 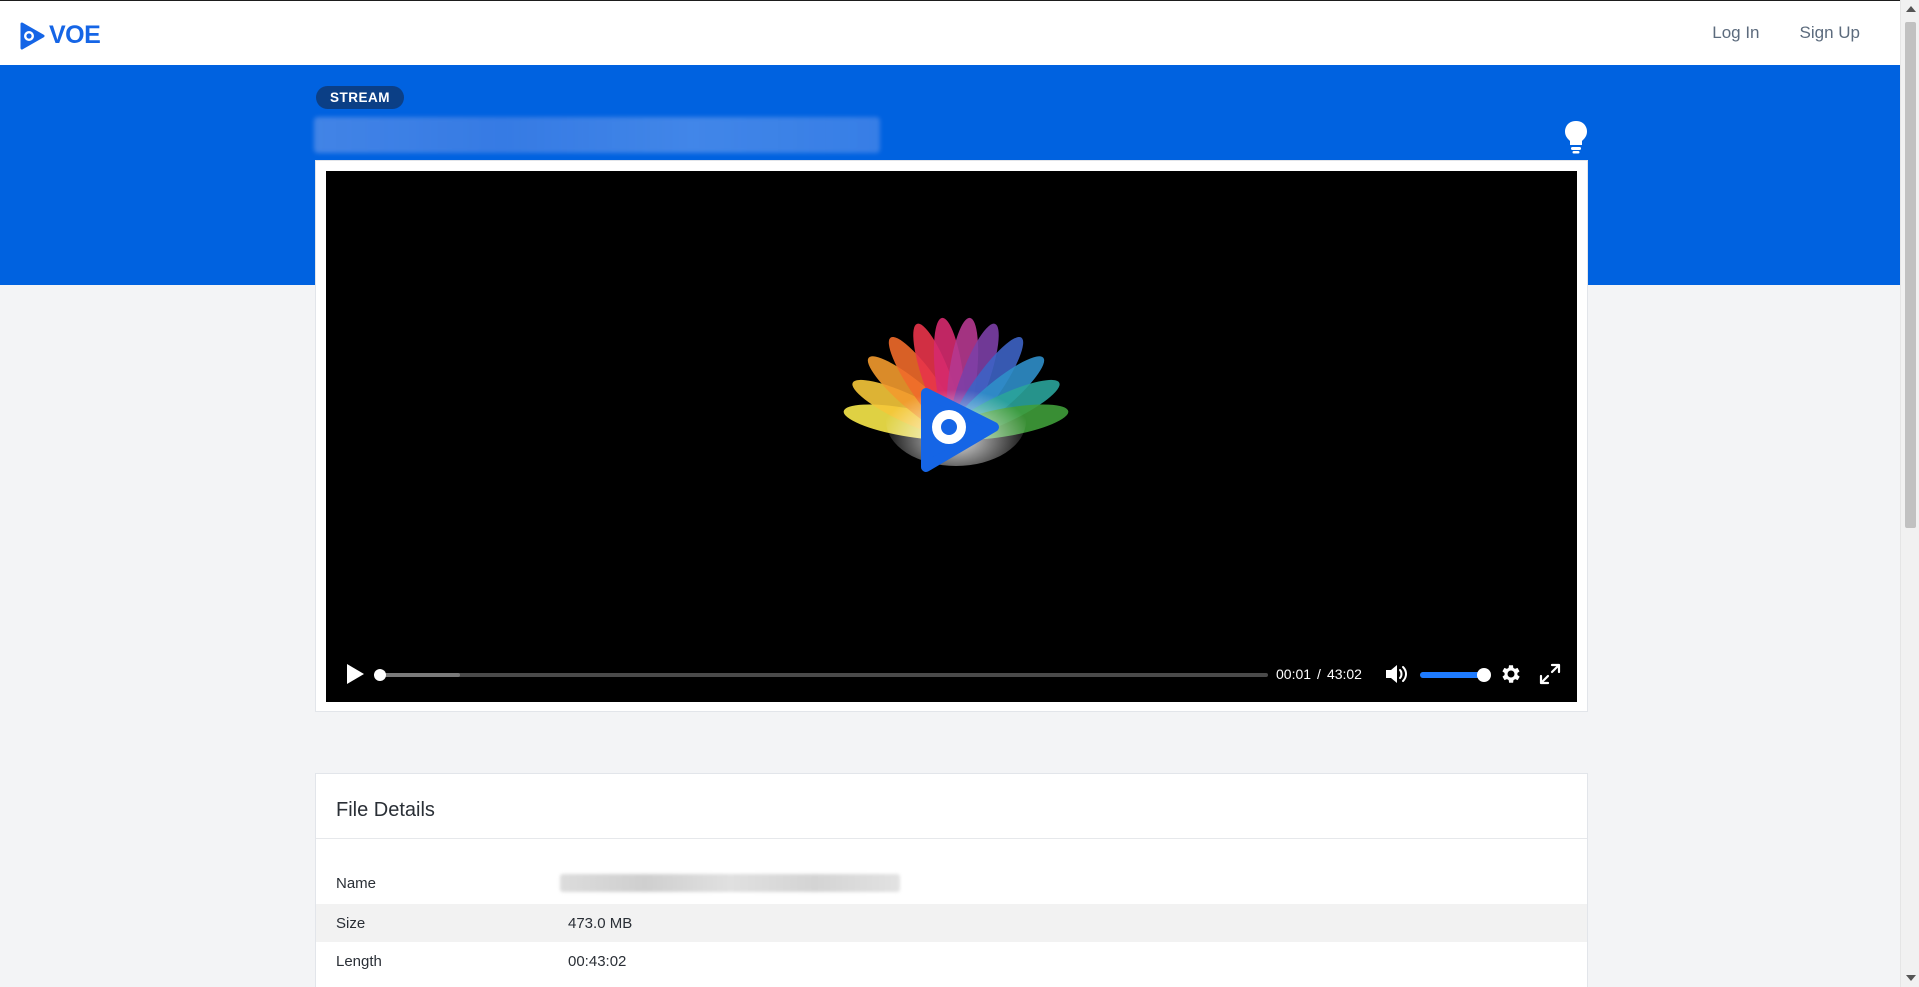 What do you see at coordinates (420, 675) in the screenshot?
I see `buffered-bar` at bounding box center [420, 675].